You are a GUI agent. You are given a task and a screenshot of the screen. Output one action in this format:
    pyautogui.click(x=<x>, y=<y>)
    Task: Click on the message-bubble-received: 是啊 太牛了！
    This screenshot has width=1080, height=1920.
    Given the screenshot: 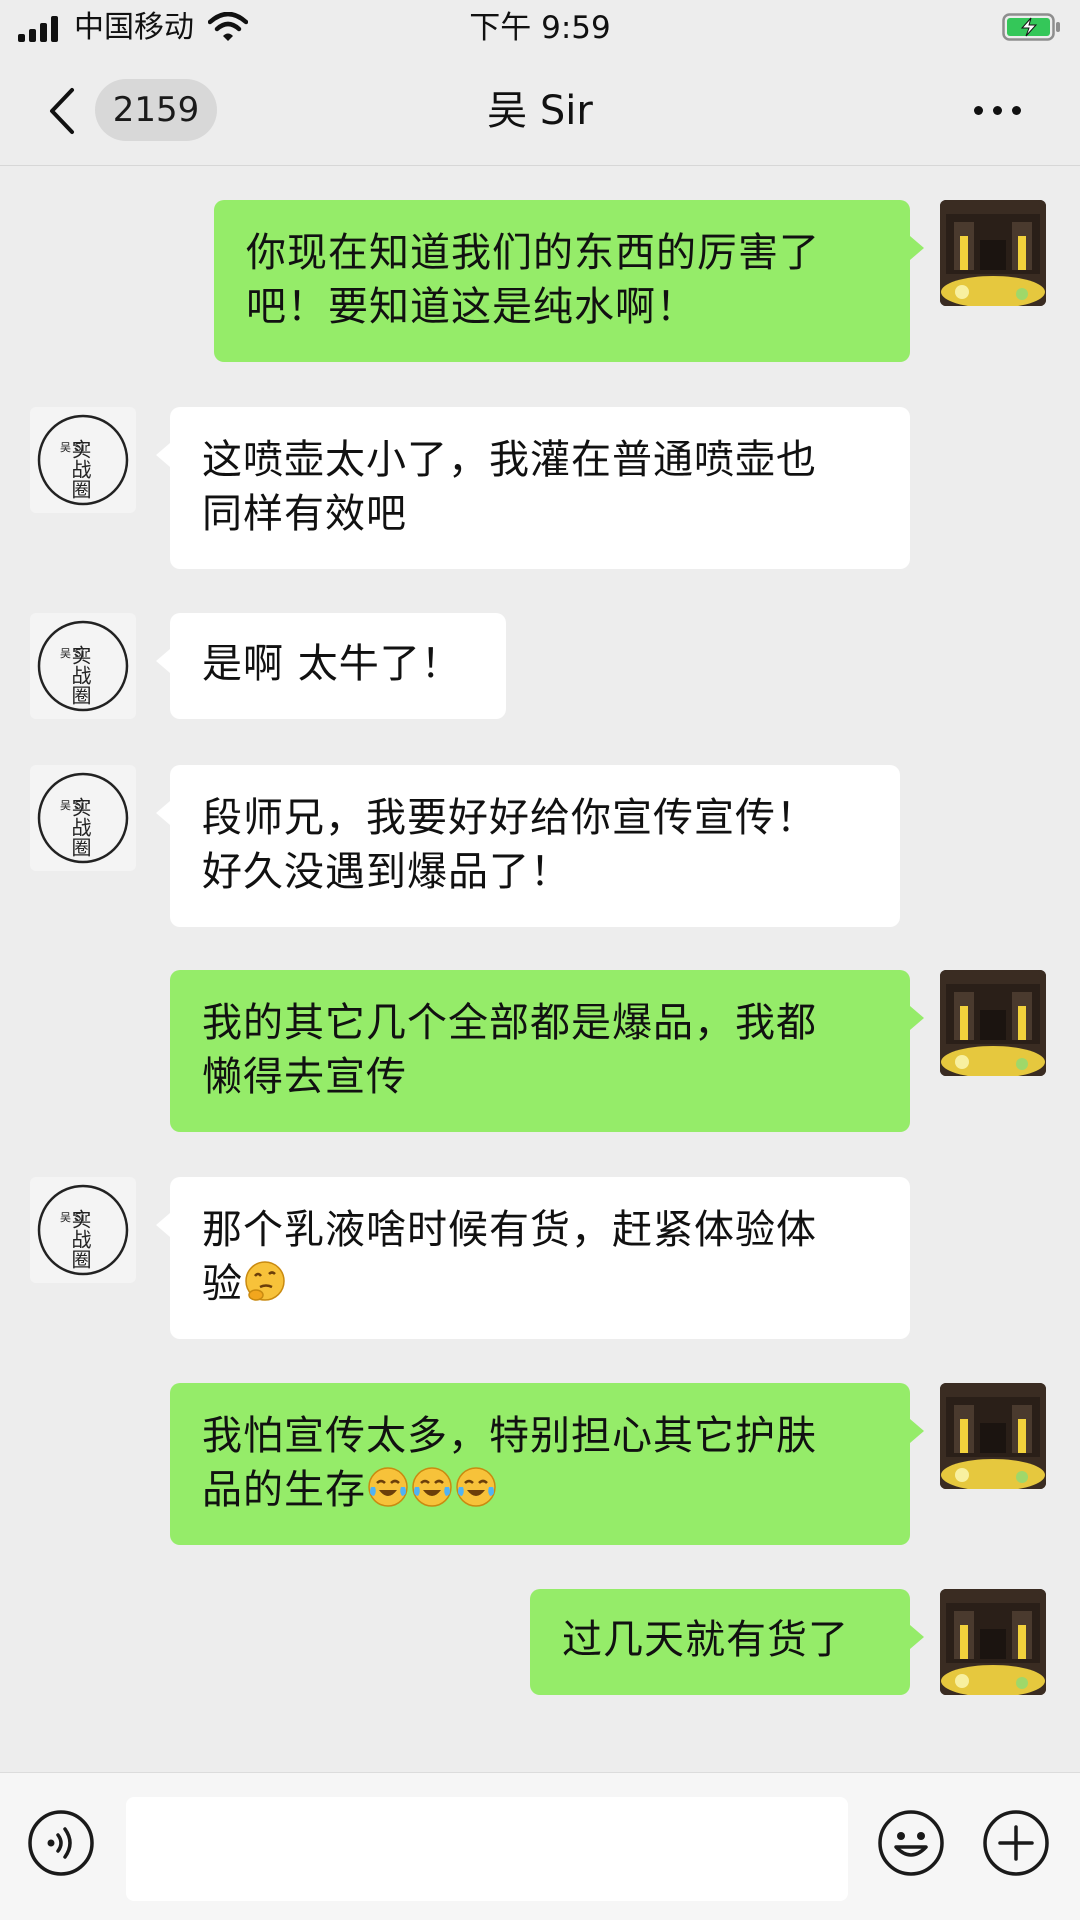 What is the action you would take?
    pyautogui.click(x=331, y=666)
    